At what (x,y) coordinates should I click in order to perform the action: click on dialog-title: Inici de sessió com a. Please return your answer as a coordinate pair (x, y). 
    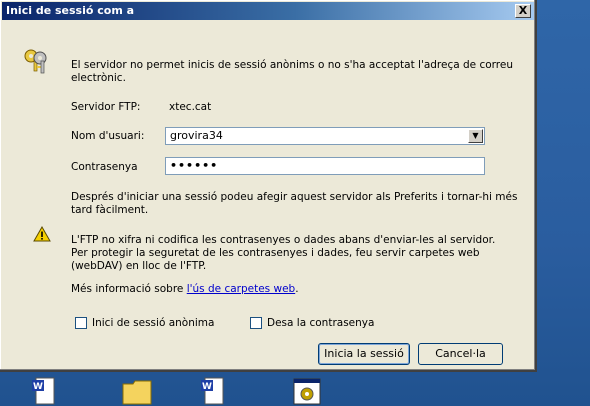
    Looking at the image, I should click on (70, 10).